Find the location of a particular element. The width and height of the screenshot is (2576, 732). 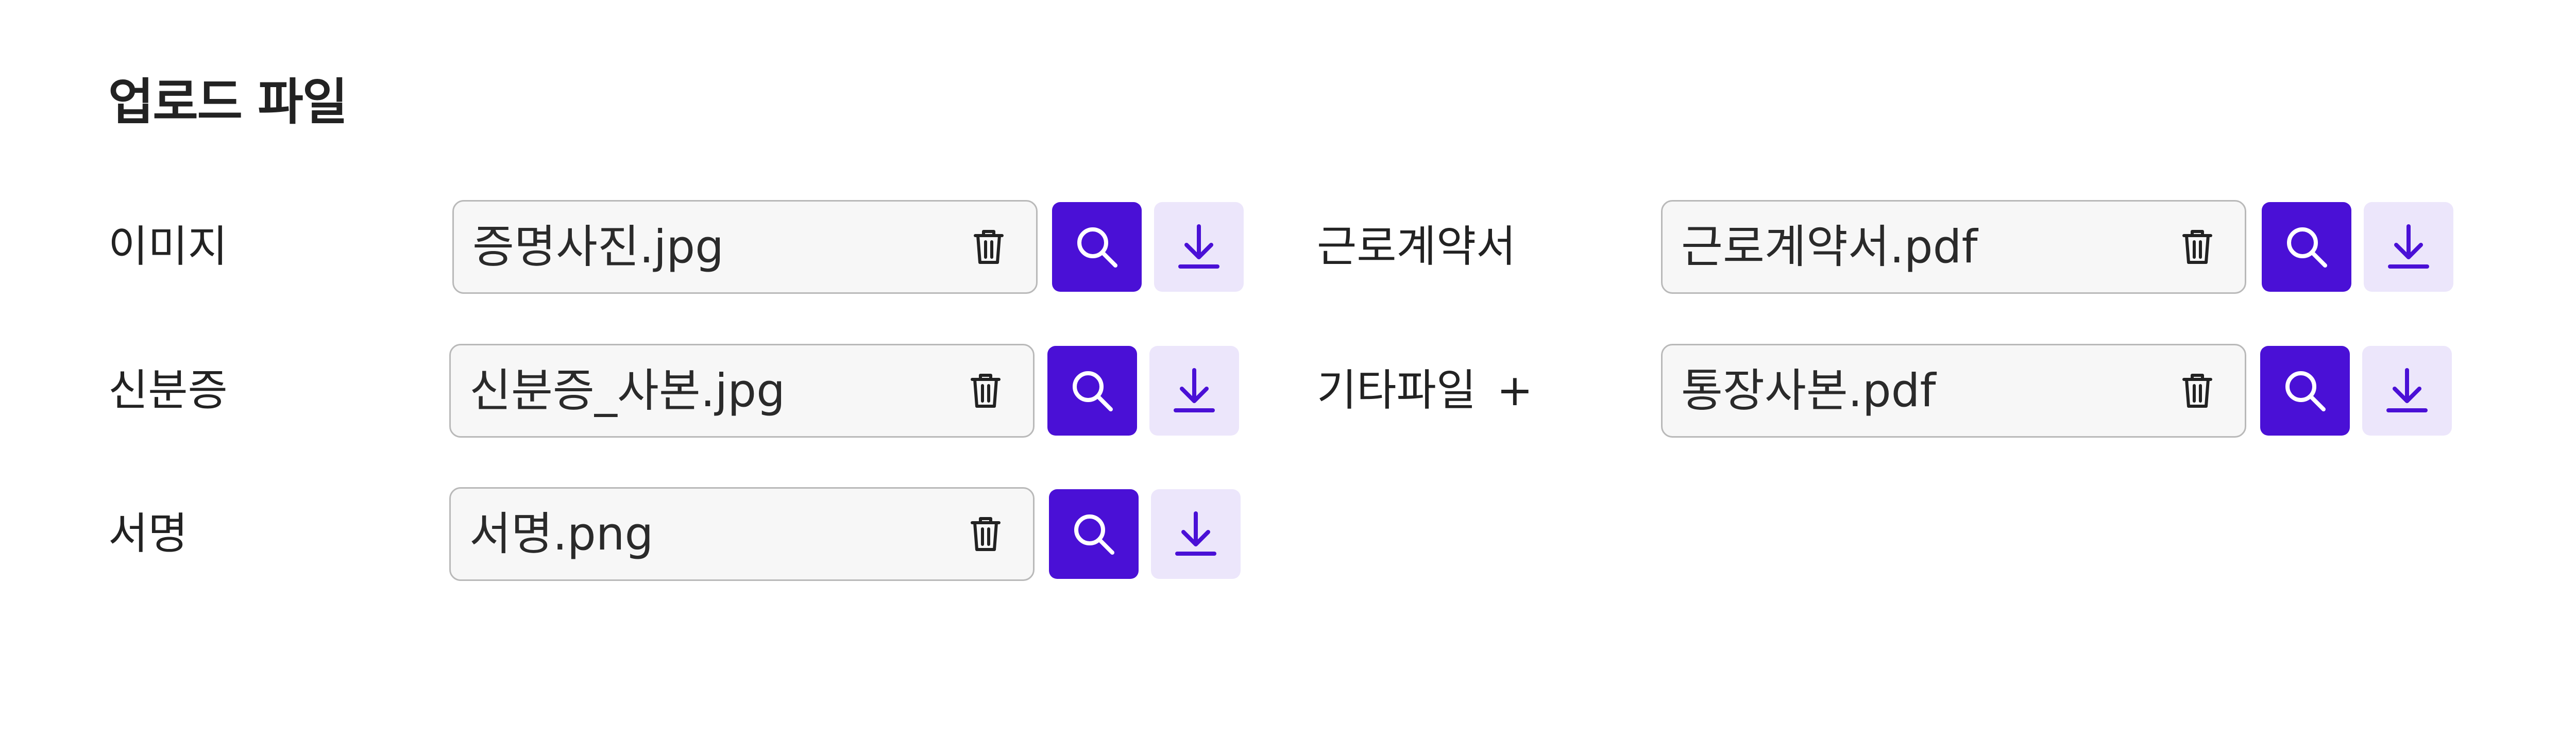

file-name: 증명사진.jpg is located at coordinates (598, 246).